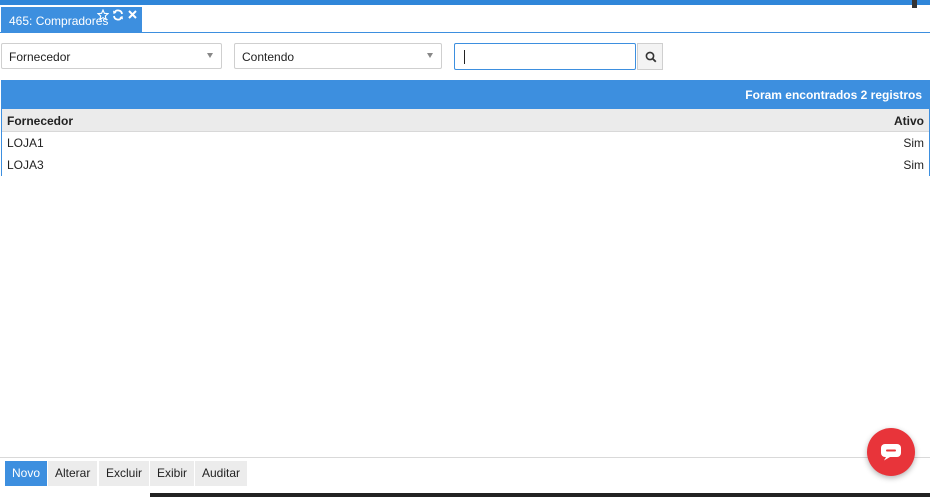  Describe the element at coordinates (40, 57) in the screenshot. I see `field-select-value: Fornecedor` at that location.